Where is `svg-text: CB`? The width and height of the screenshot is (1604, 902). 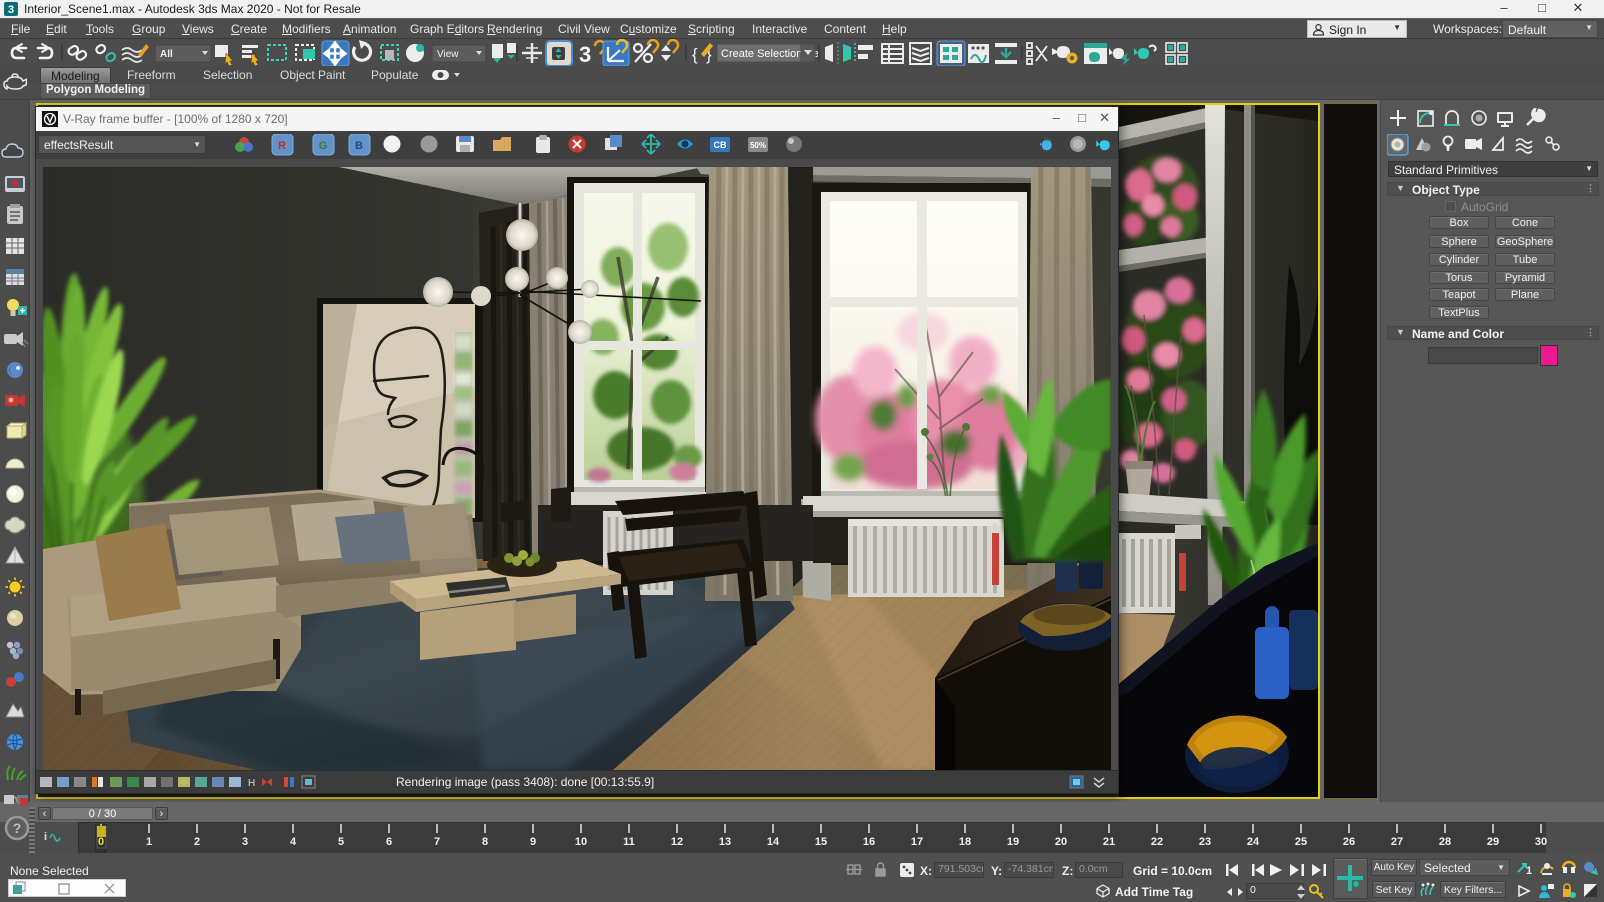 svg-text: CB is located at coordinates (720, 145).